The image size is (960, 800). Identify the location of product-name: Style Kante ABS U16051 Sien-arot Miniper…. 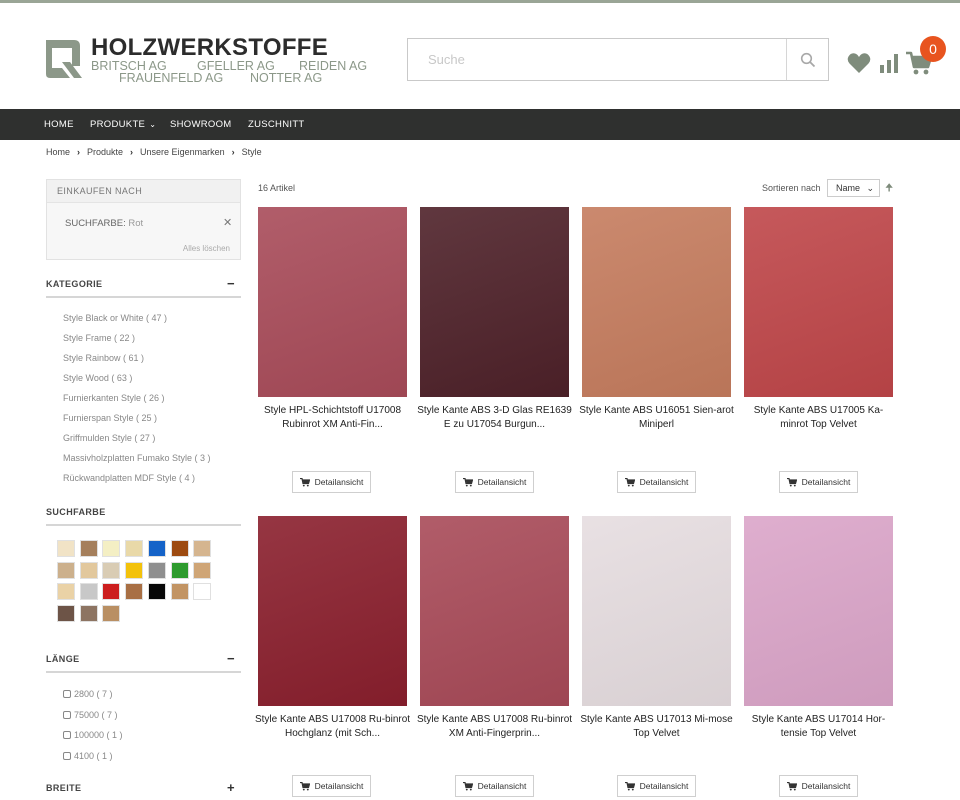
(656, 417).